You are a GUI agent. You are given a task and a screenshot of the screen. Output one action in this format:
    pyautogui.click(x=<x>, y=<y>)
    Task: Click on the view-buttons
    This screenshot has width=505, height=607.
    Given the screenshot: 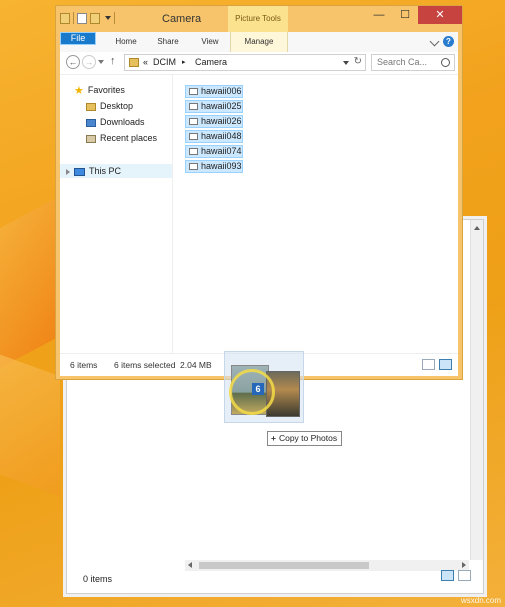 What is the action you would take?
    pyautogui.click(x=456, y=575)
    